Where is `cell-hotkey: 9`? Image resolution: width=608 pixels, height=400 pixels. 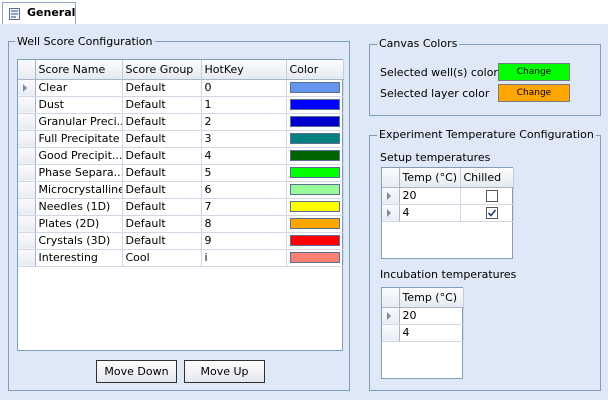 cell-hotkey: 9 is located at coordinates (244, 241).